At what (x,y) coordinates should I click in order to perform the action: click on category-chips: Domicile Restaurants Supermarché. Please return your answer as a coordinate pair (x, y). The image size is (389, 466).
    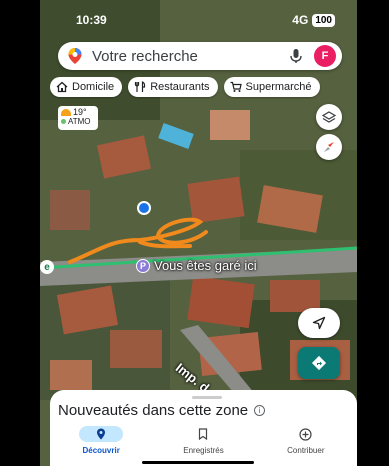
    Looking at the image, I should click on (203, 88).